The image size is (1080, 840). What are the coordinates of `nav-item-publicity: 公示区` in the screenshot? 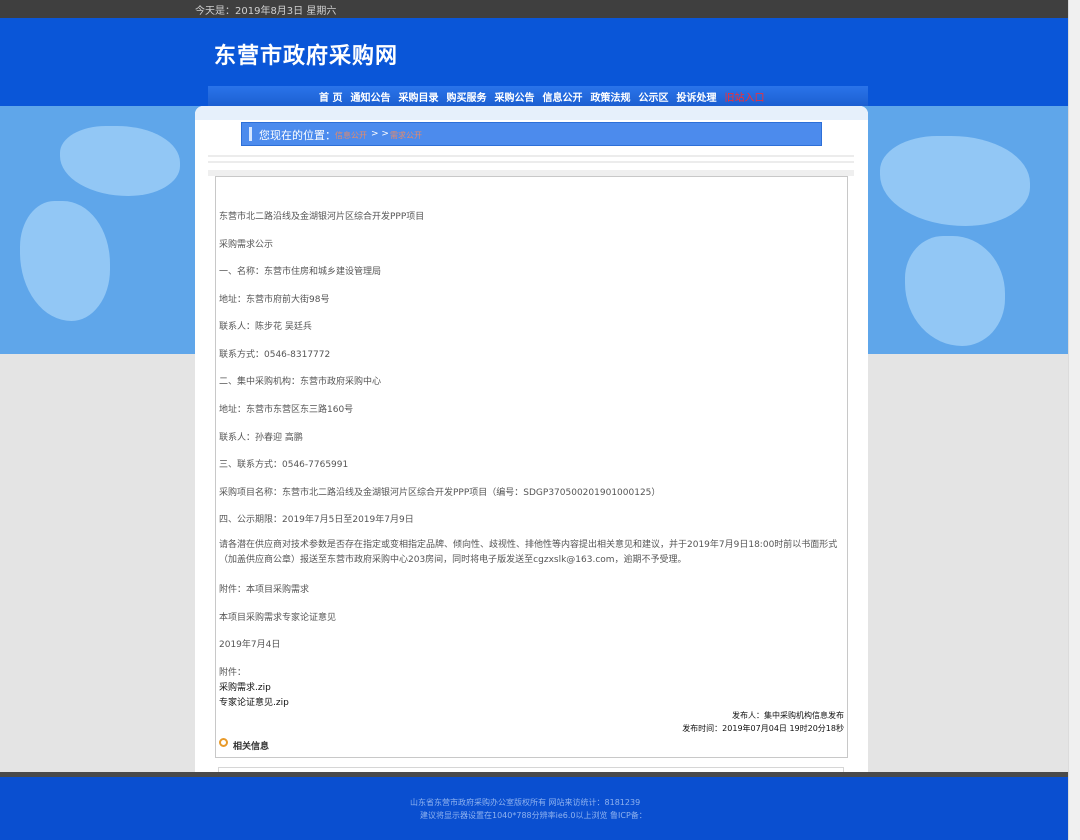 It's located at (653, 96).